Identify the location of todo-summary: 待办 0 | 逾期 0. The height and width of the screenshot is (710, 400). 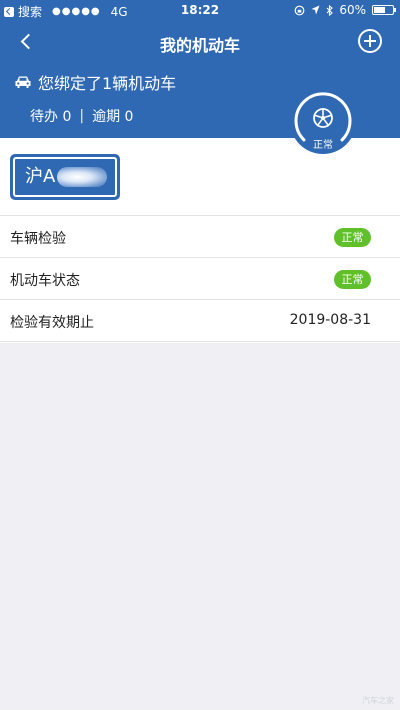
(81, 116).